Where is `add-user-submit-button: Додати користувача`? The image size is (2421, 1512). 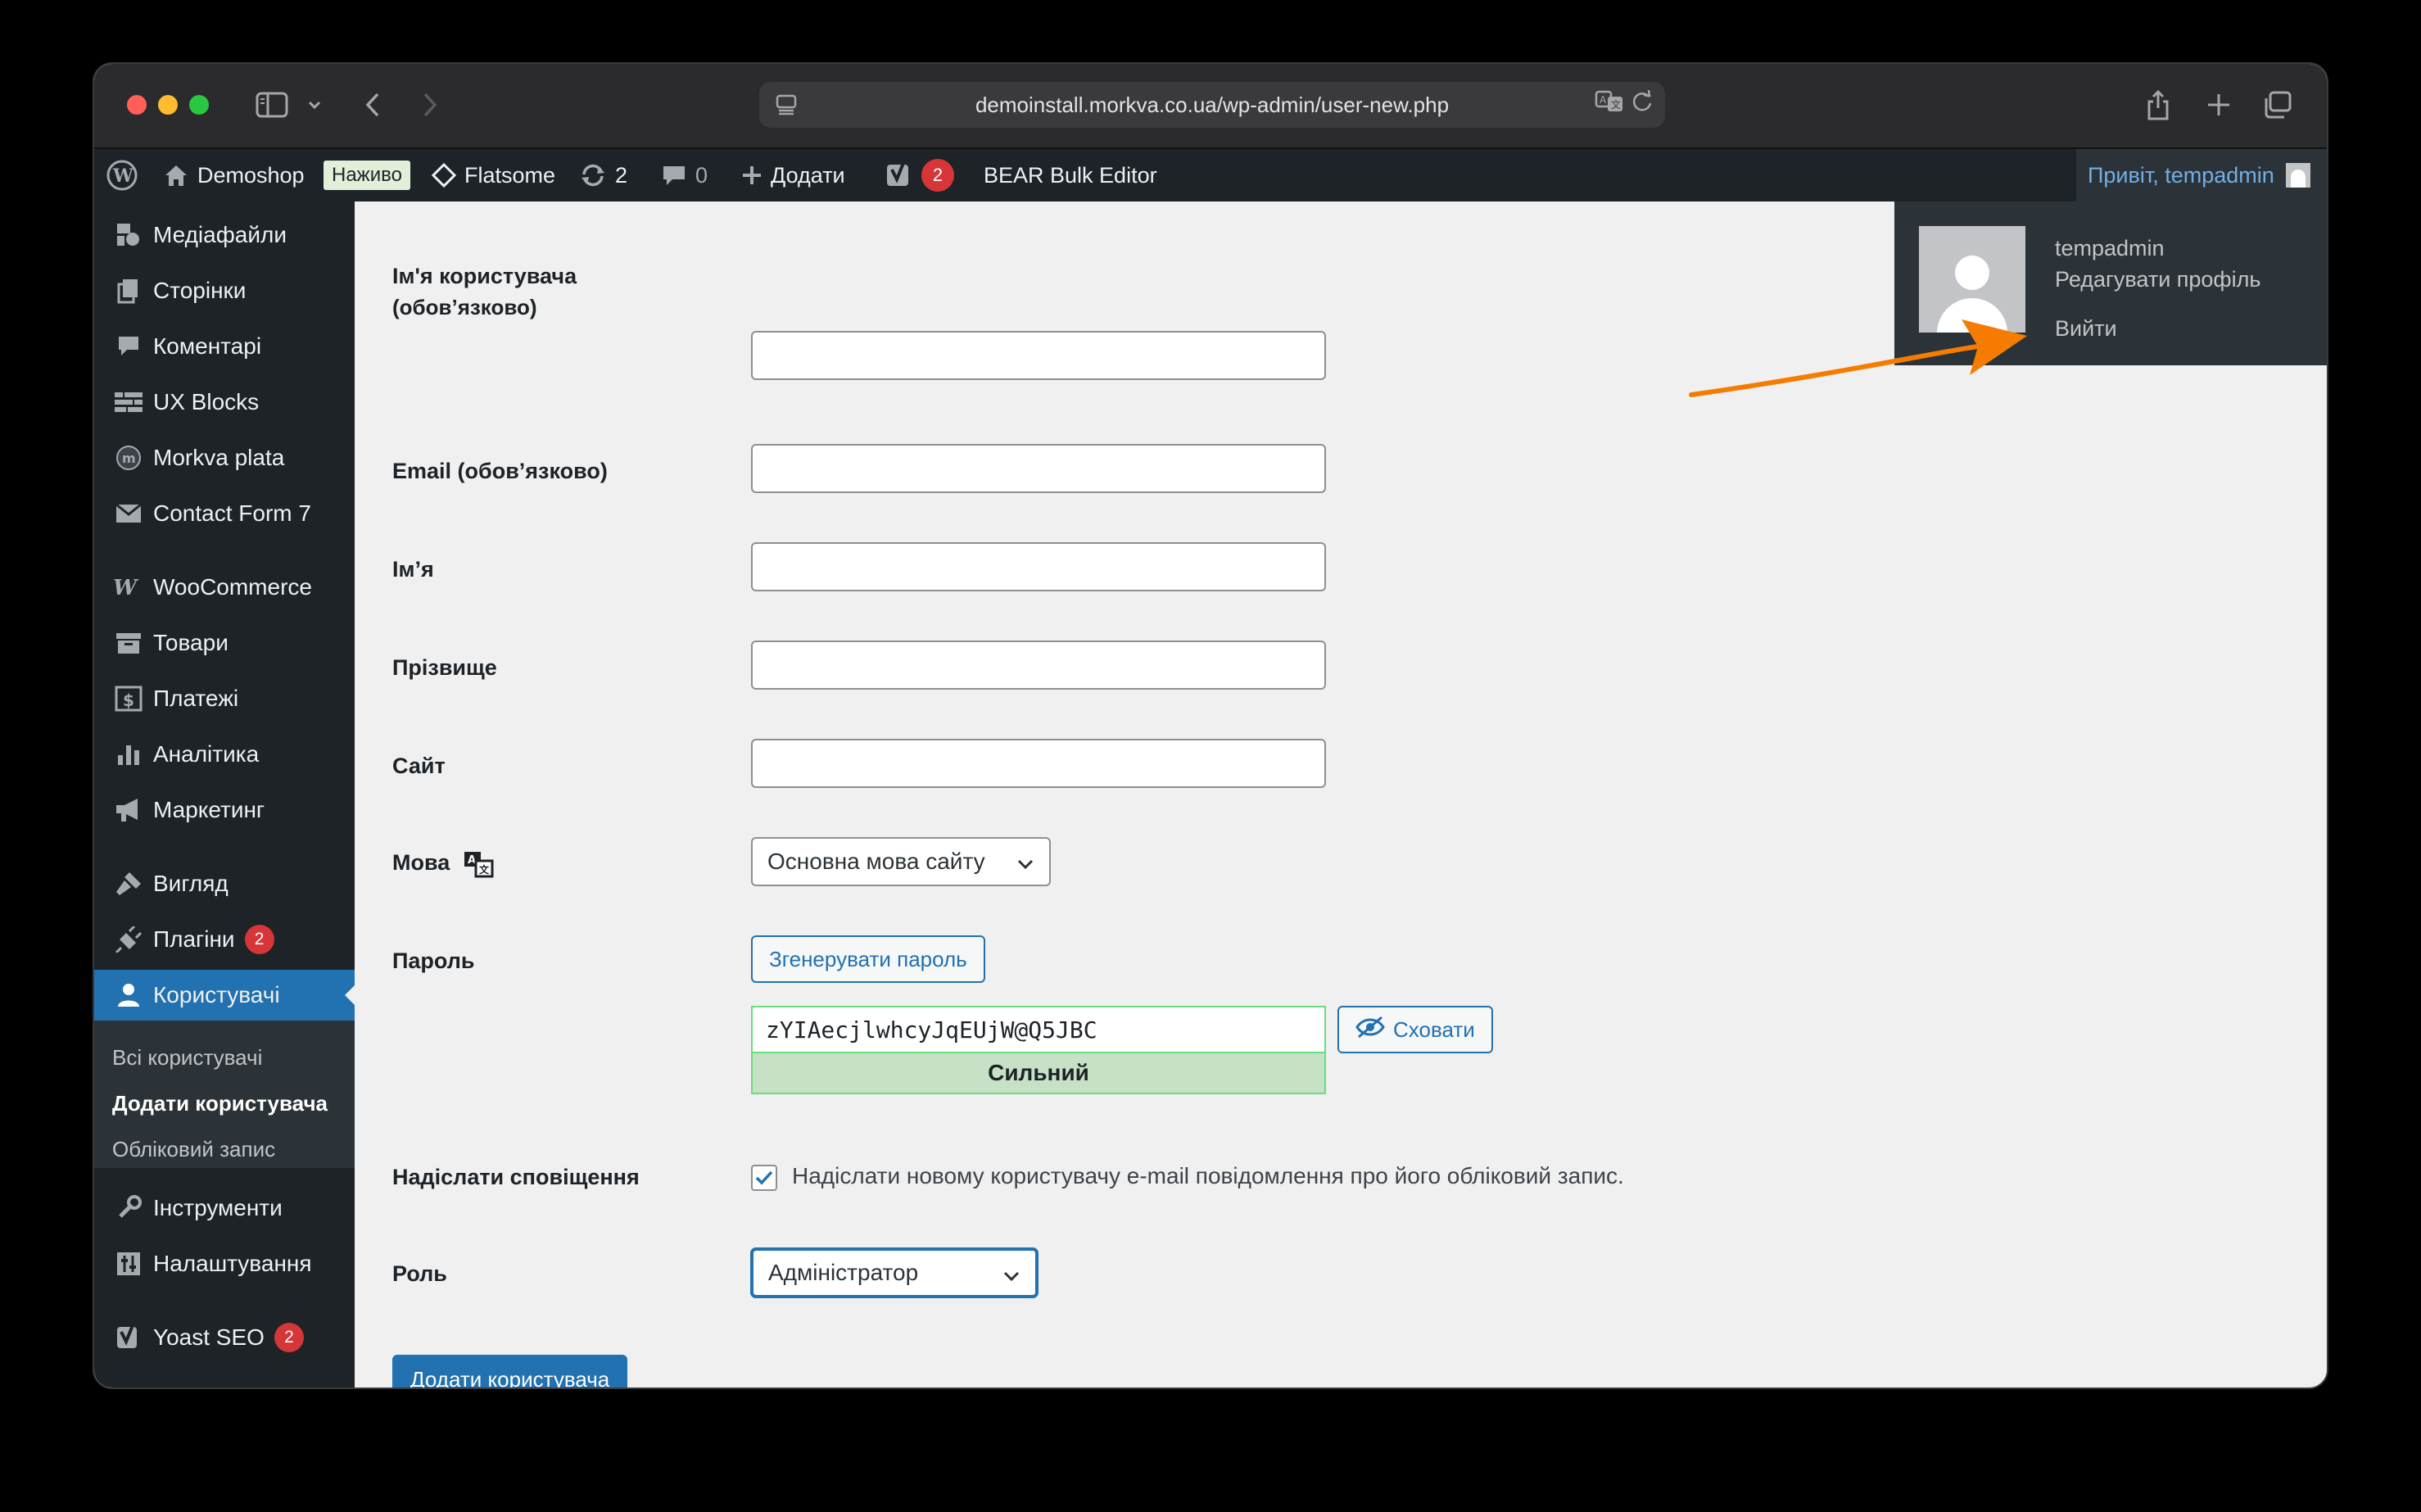 add-user-submit-button: Додати користувача is located at coordinates (510, 1372).